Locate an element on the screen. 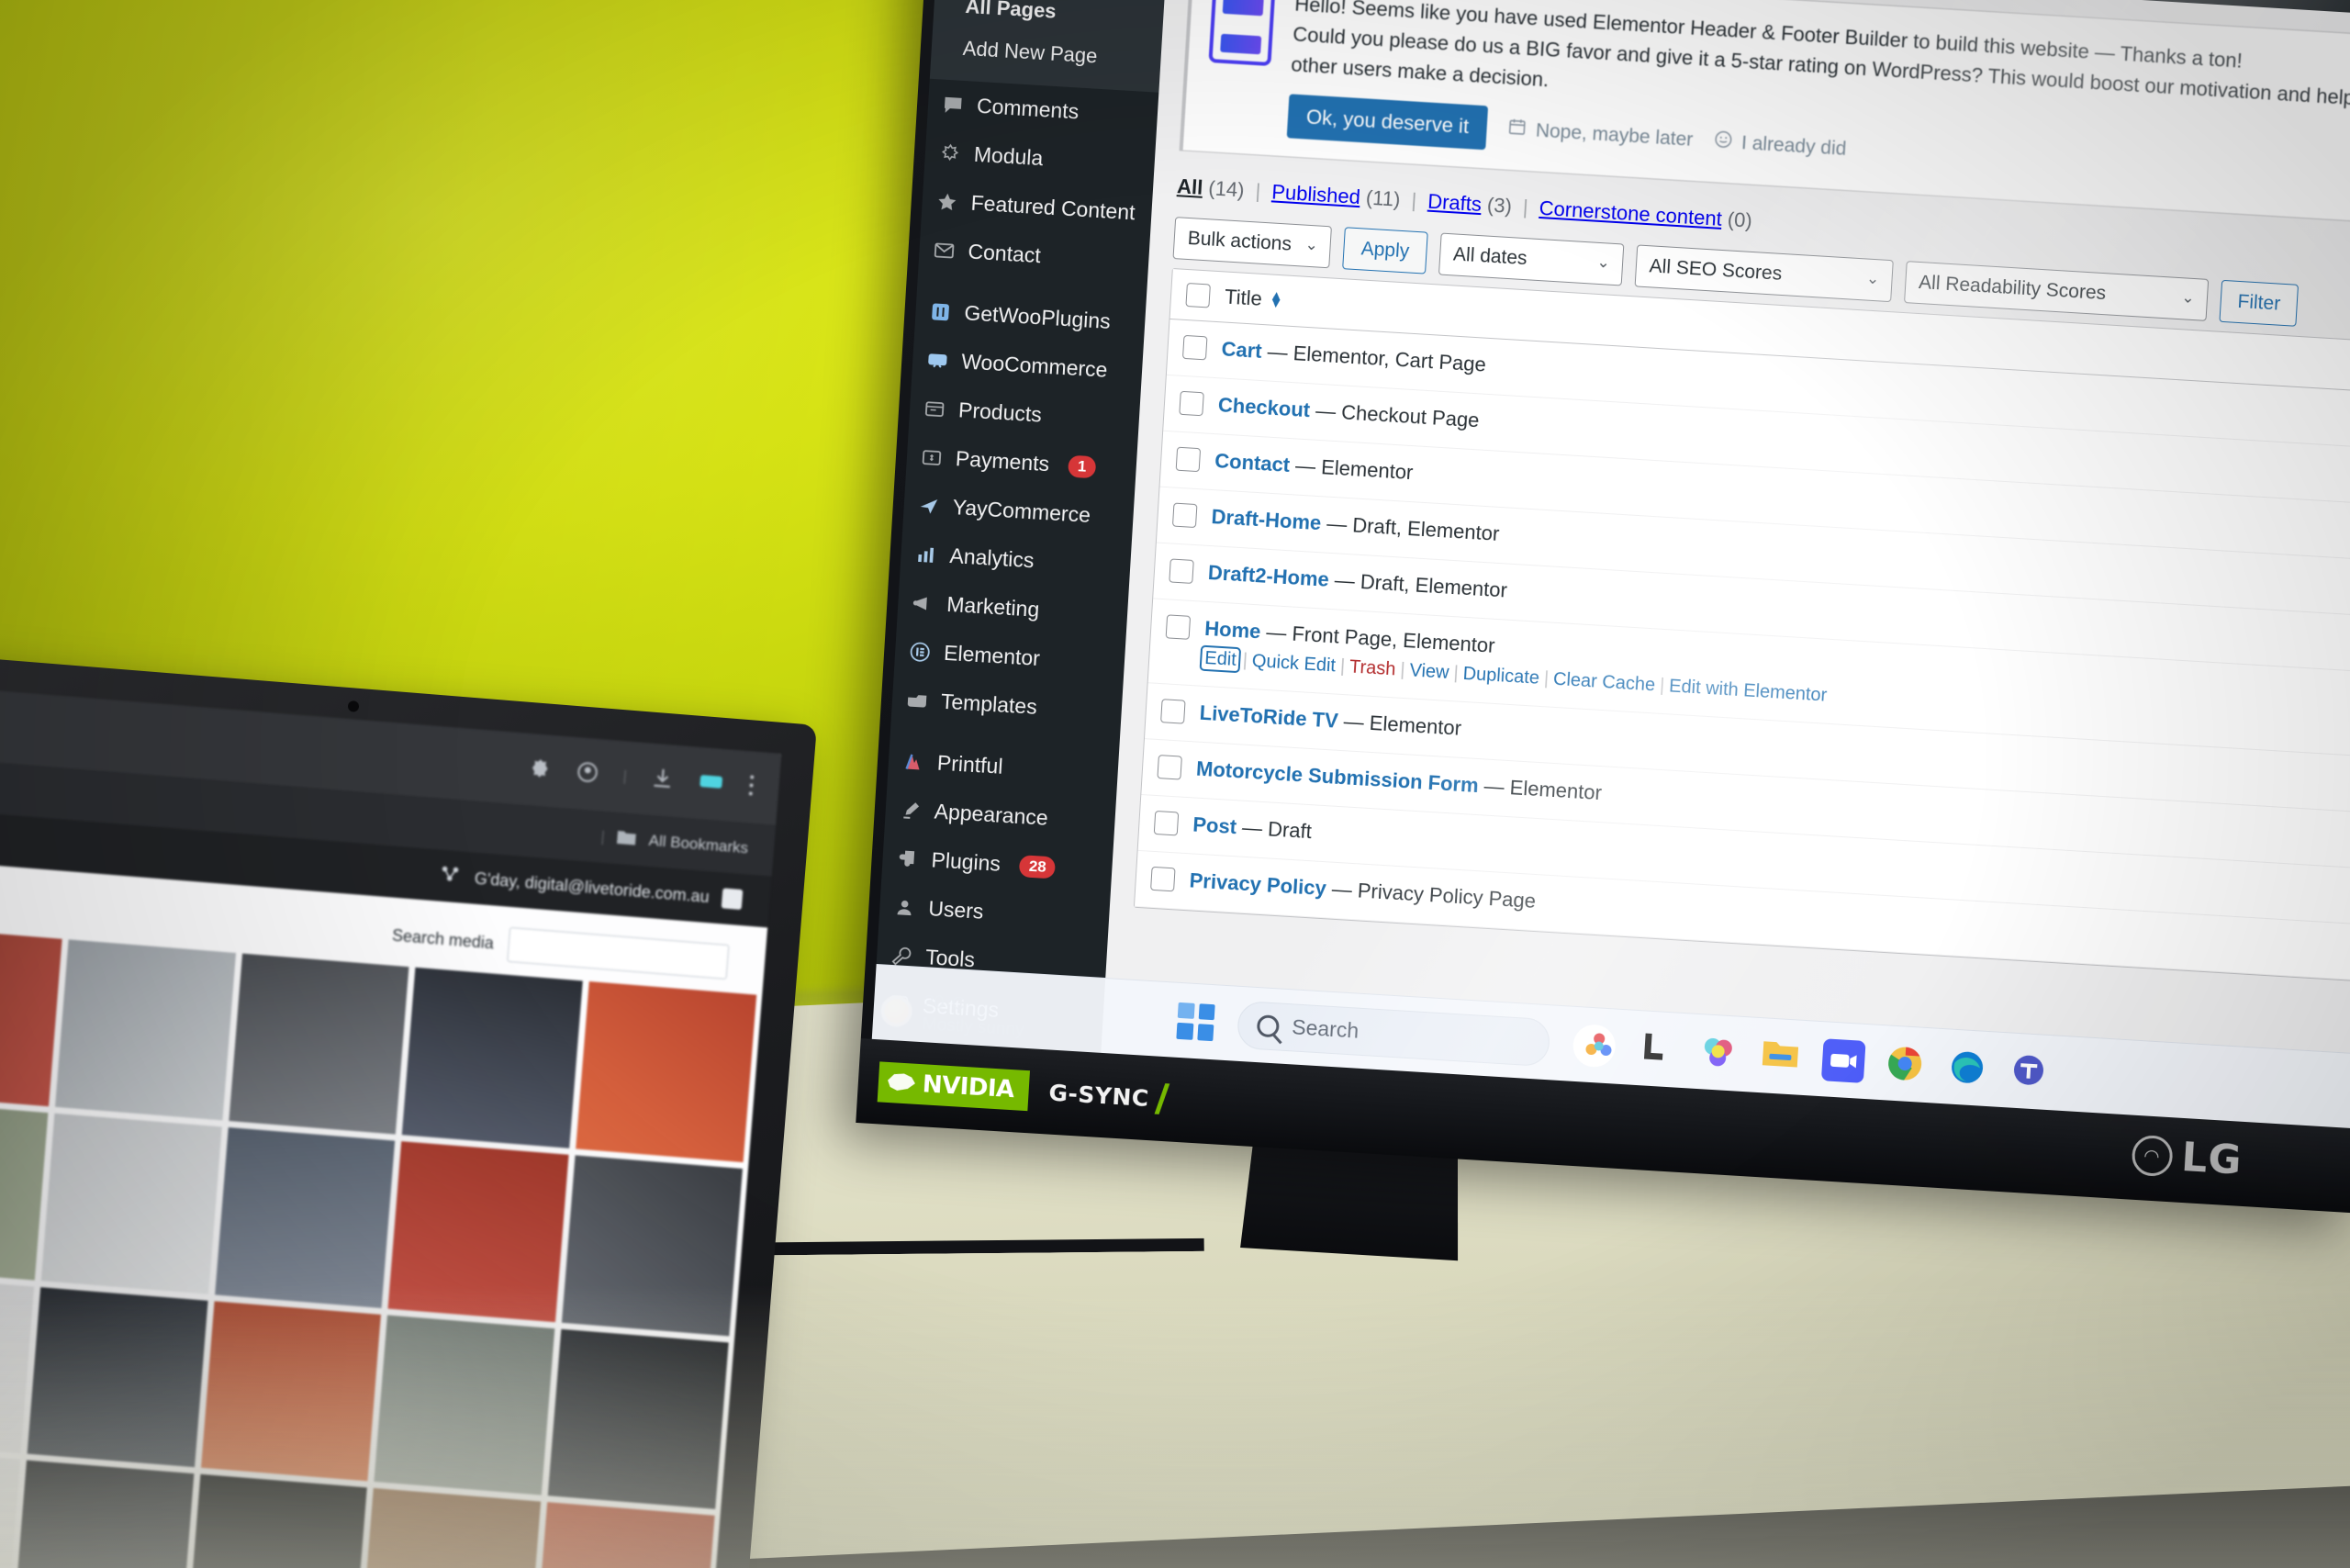 The height and width of the screenshot is (1568, 2350). media-search-label: Search media is located at coordinates (443, 938).